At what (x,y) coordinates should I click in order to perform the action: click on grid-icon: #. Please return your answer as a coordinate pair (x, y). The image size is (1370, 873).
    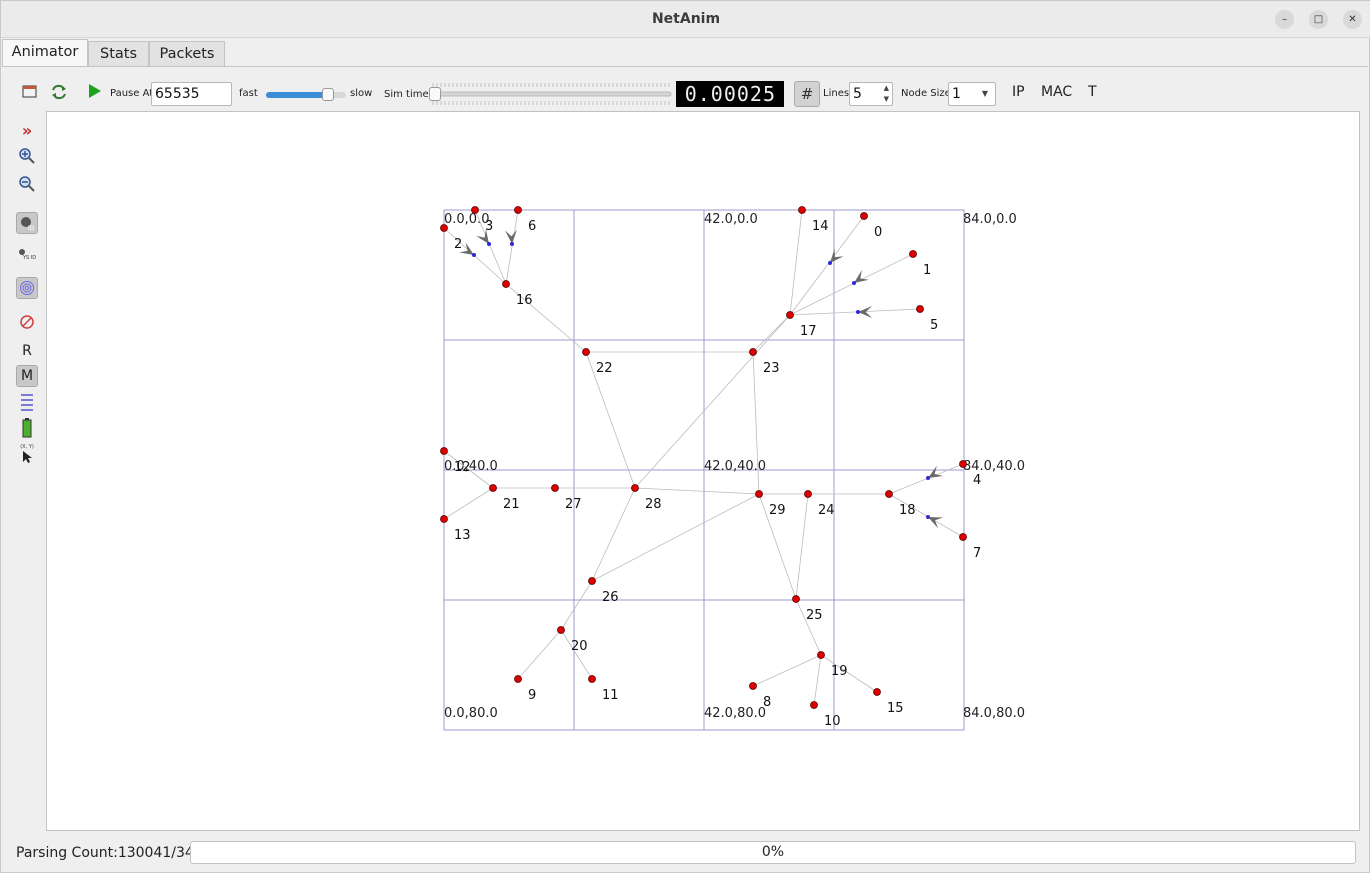
    Looking at the image, I should click on (807, 94).